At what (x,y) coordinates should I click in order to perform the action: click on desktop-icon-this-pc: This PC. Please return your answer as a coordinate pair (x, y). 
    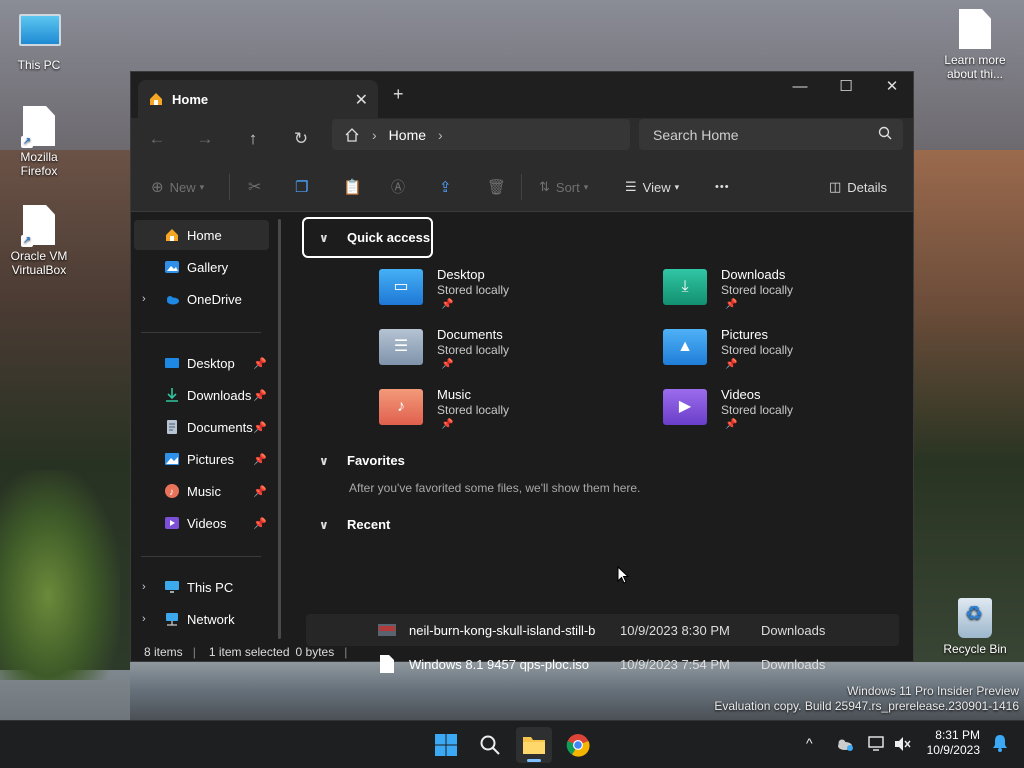
    Looking at the image, I should click on (39, 41).